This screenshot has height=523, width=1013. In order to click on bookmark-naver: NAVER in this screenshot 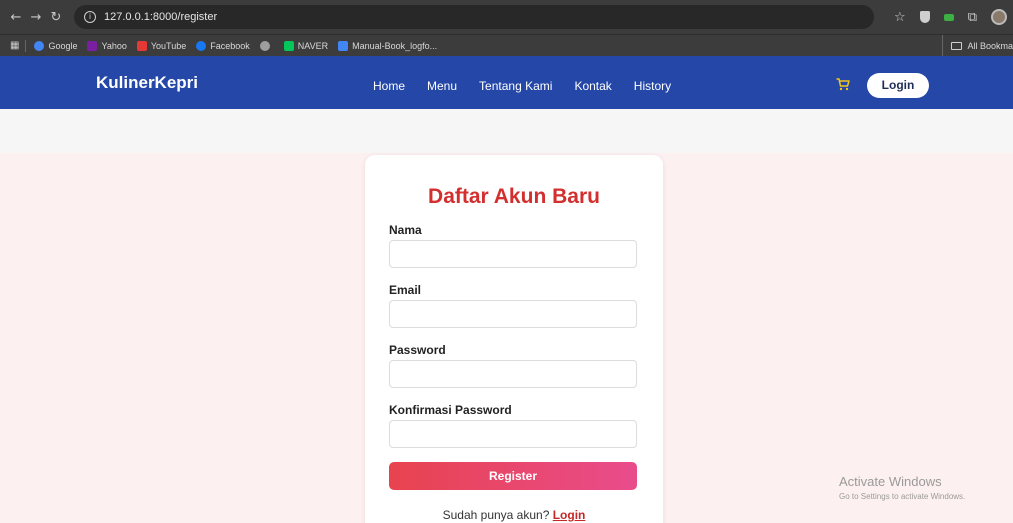, I will do `click(305, 45)`.